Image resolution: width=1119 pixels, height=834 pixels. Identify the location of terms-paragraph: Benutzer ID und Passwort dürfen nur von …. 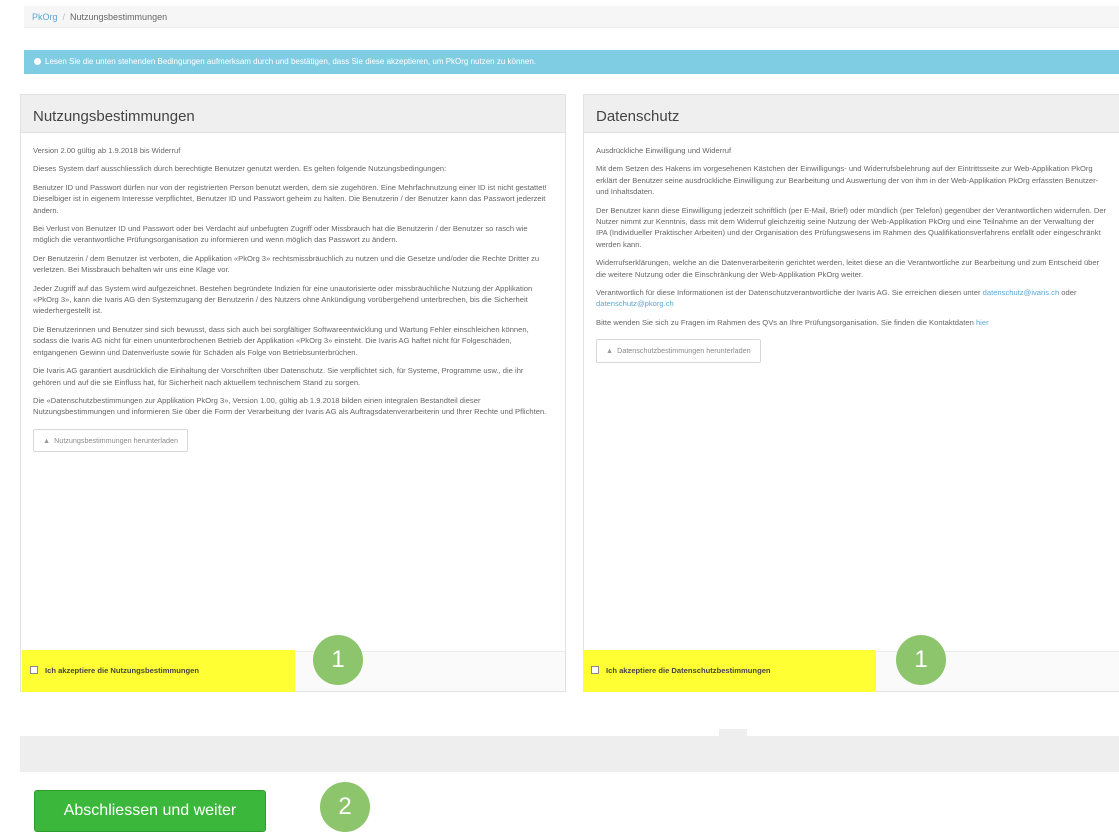
(290, 198).